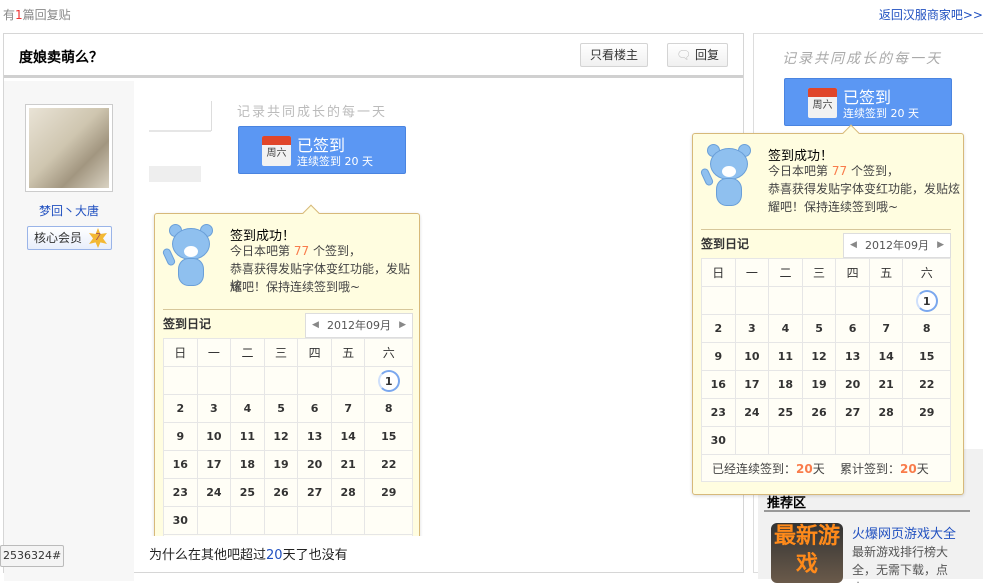  I want to click on day-number: 3, so click(752, 328).